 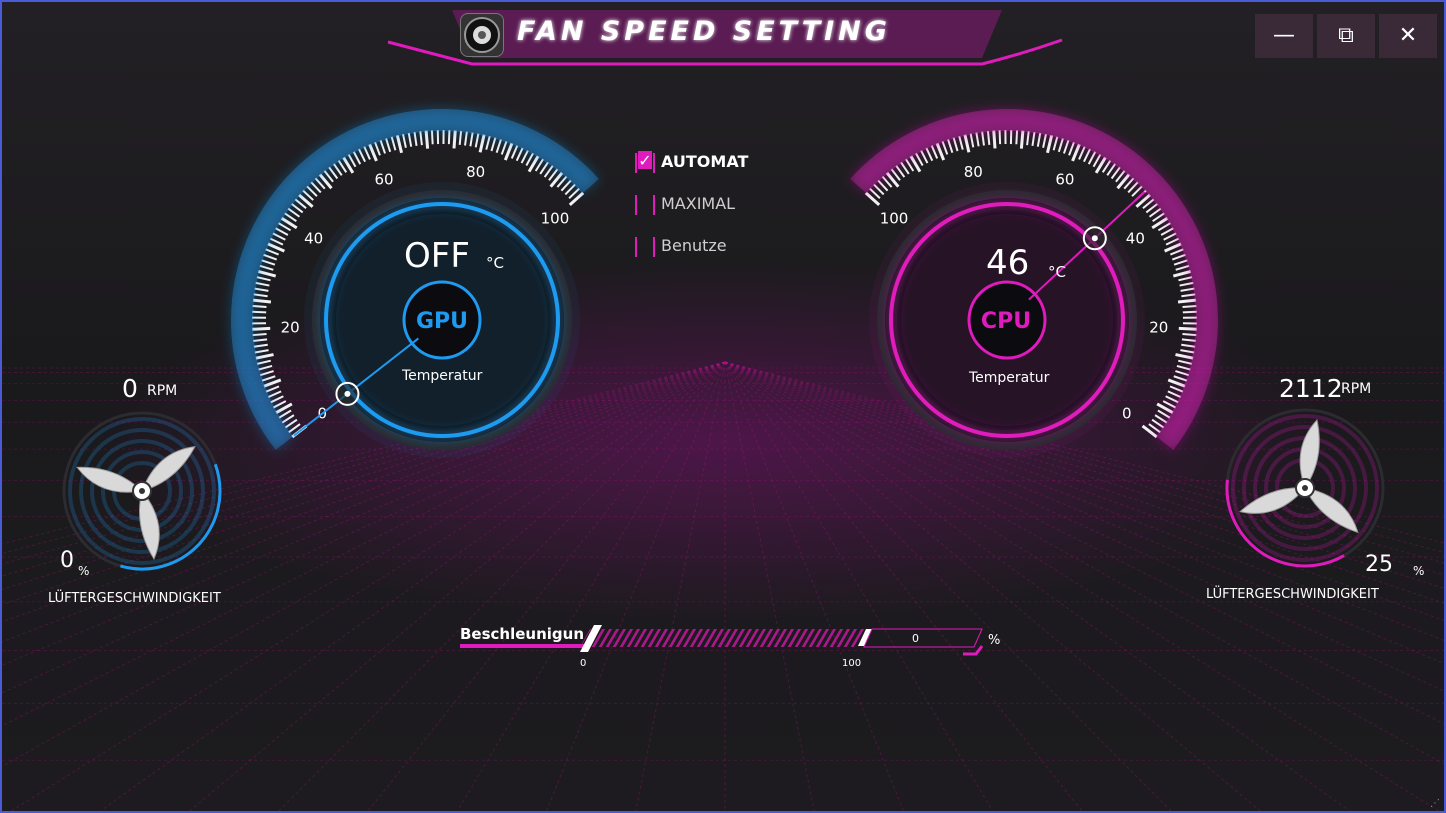 I want to click on left-fan-percent-value: 0, so click(x=67, y=560).